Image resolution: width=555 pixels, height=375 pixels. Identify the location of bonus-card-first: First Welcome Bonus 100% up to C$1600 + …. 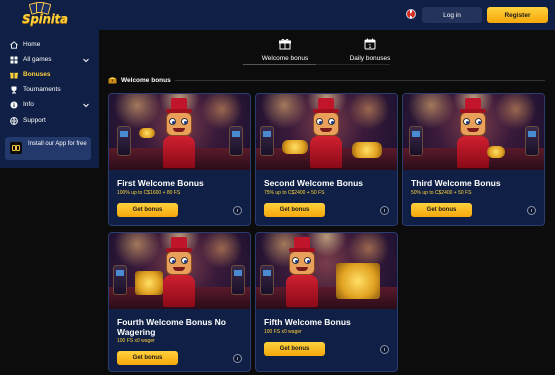
(179, 159).